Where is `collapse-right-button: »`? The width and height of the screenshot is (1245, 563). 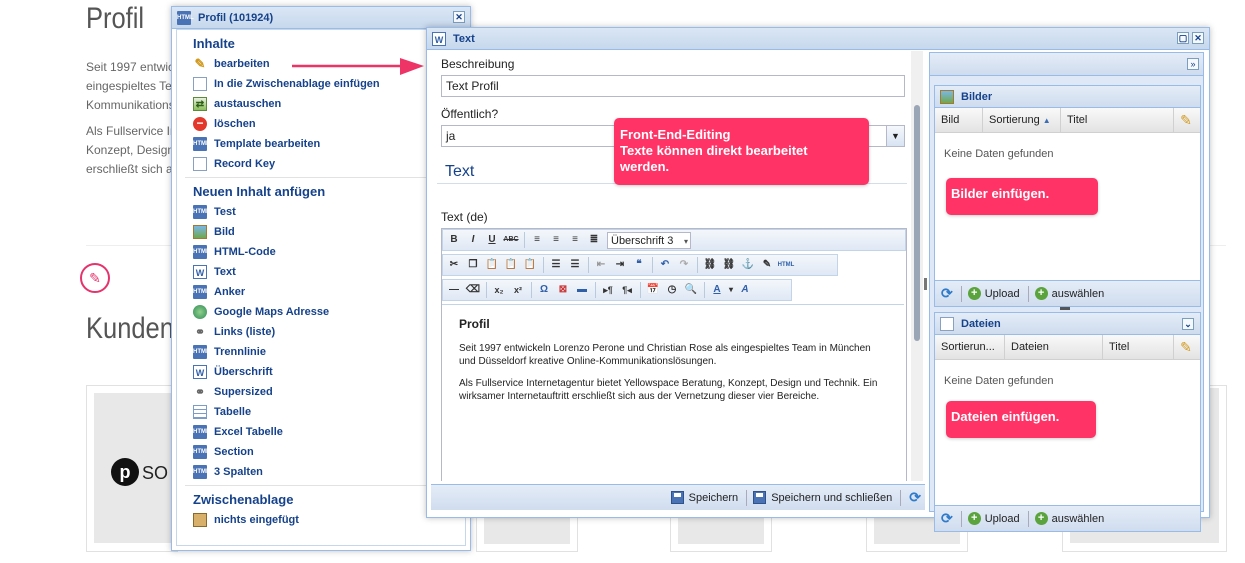
collapse-right-button: » is located at coordinates (1193, 64).